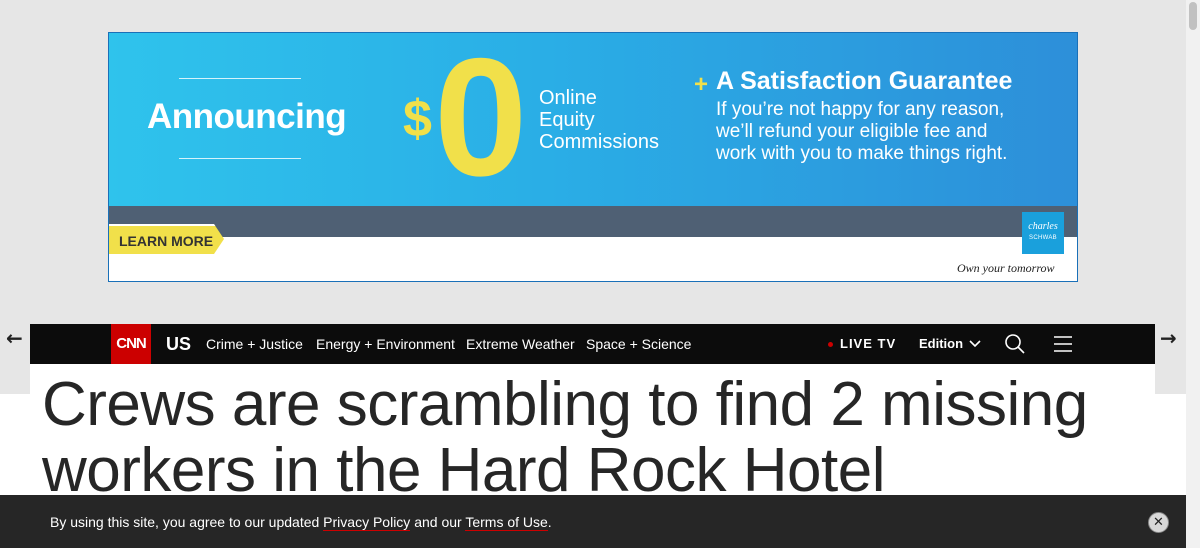  Describe the element at coordinates (593, 221) in the screenshot. I see `ad-band` at that location.